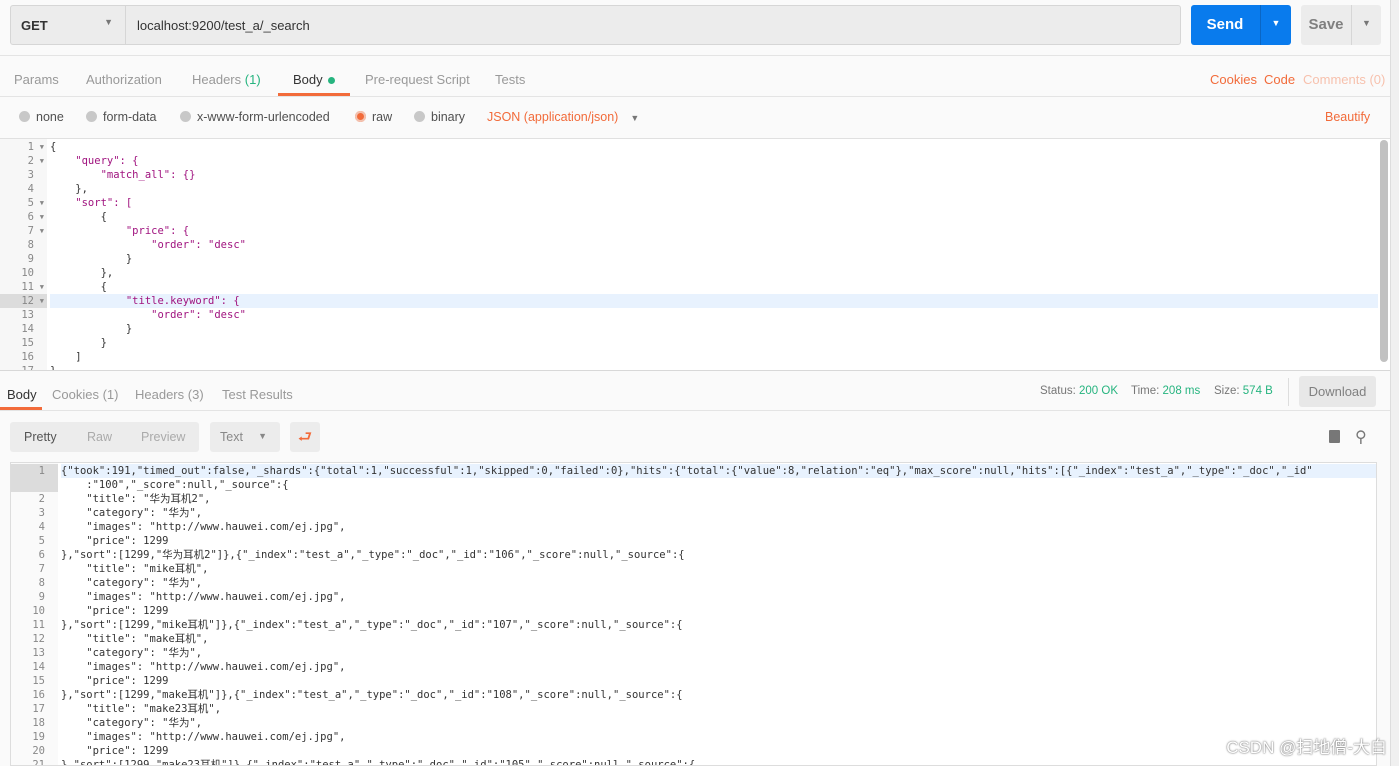 Image resolution: width=1399 pixels, height=766 pixels. Describe the element at coordinates (132, 723) in the screenshot. I see `response-line: "category": "华为",` at that location.